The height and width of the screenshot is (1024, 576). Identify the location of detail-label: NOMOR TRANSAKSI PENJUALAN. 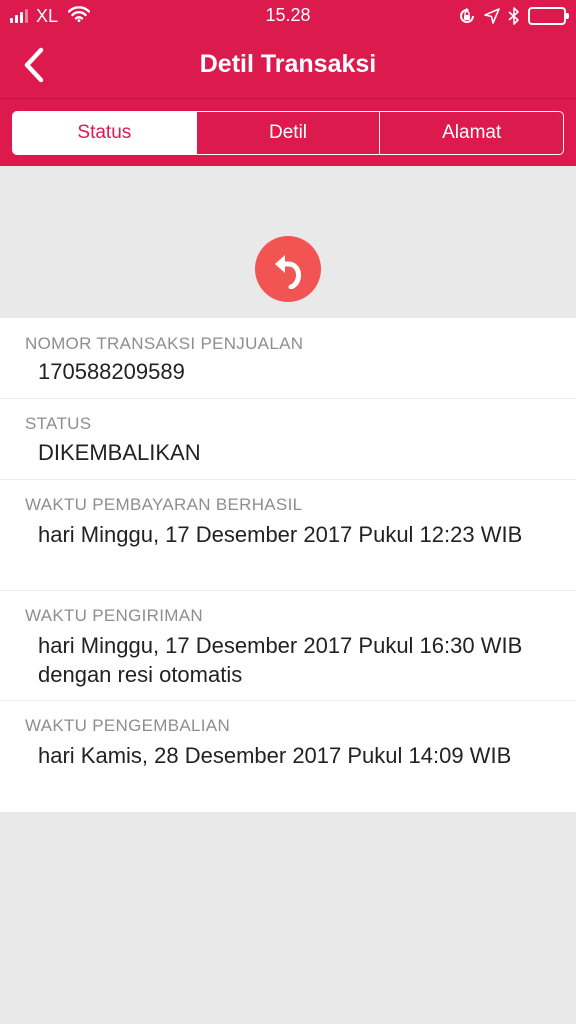
(164, 343).